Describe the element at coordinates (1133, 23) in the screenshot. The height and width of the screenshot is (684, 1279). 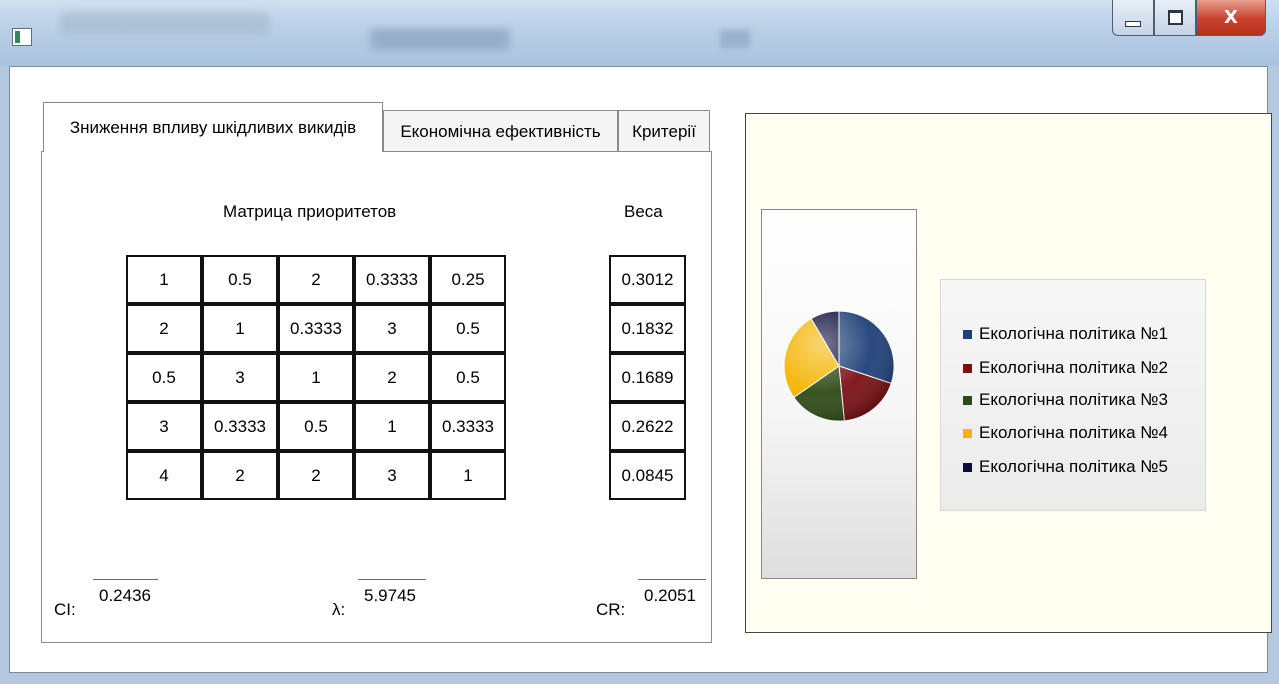
I see `minimize-icon` at that location.